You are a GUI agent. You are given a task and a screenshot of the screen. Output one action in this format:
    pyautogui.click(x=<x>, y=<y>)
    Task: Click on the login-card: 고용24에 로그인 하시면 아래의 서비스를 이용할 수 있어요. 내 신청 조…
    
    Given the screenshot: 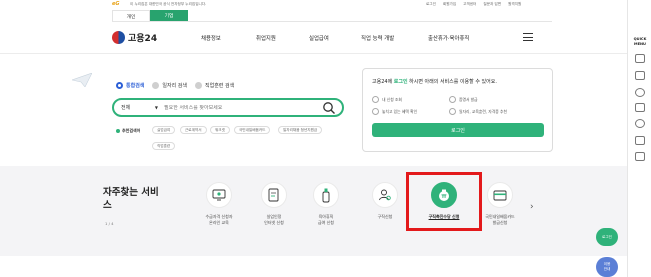 What is the action you would take?
    pyautogui.click(x=457, y=110)
    